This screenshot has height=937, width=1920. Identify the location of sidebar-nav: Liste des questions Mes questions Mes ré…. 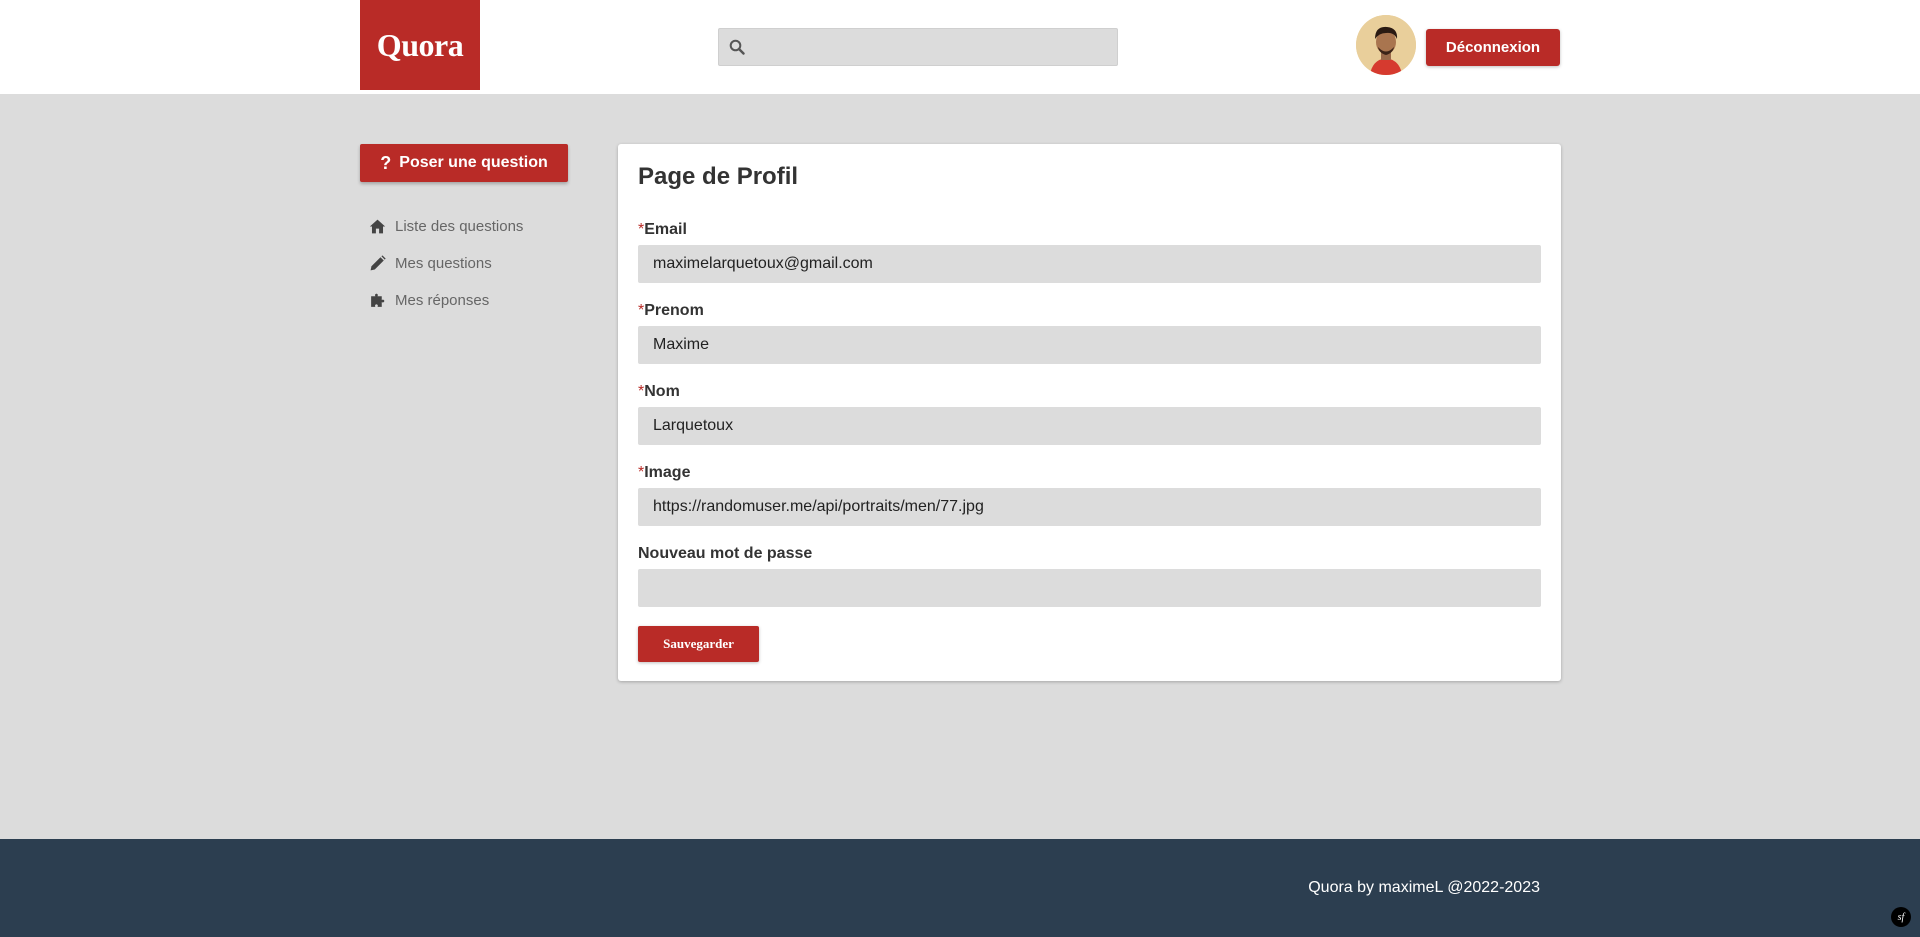
(446, 263).